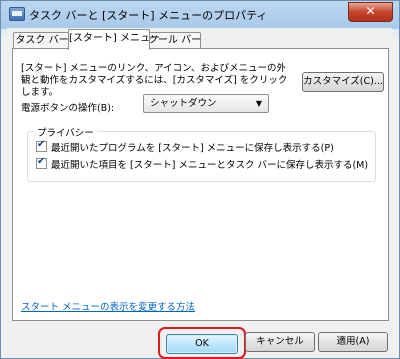 The image size is (400, 359). I want to click on power-button-select: シャットダウン ▼, so click(206, 103).